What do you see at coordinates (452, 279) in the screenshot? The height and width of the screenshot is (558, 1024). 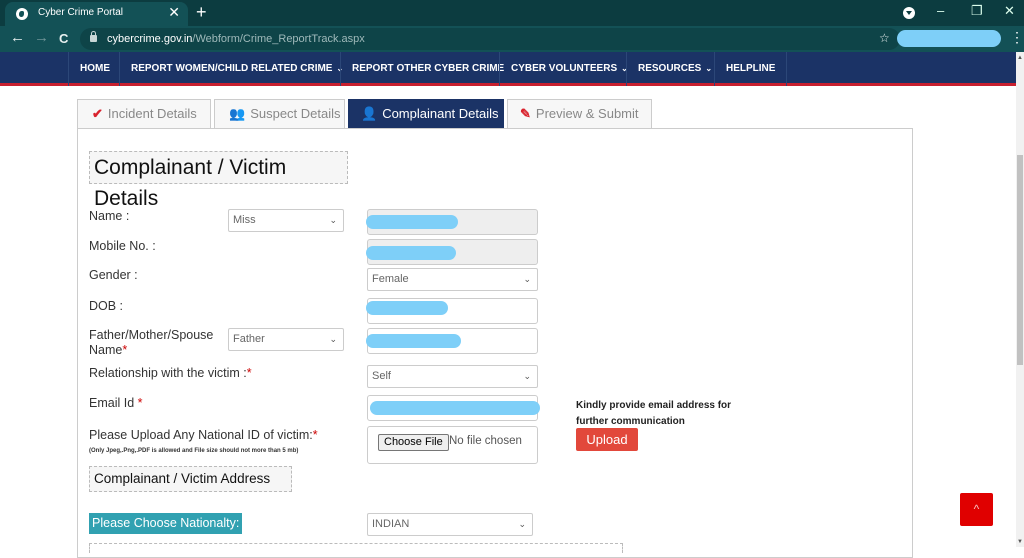 I see `gender-select: Female ⌄` at bounding box center [452, 279].